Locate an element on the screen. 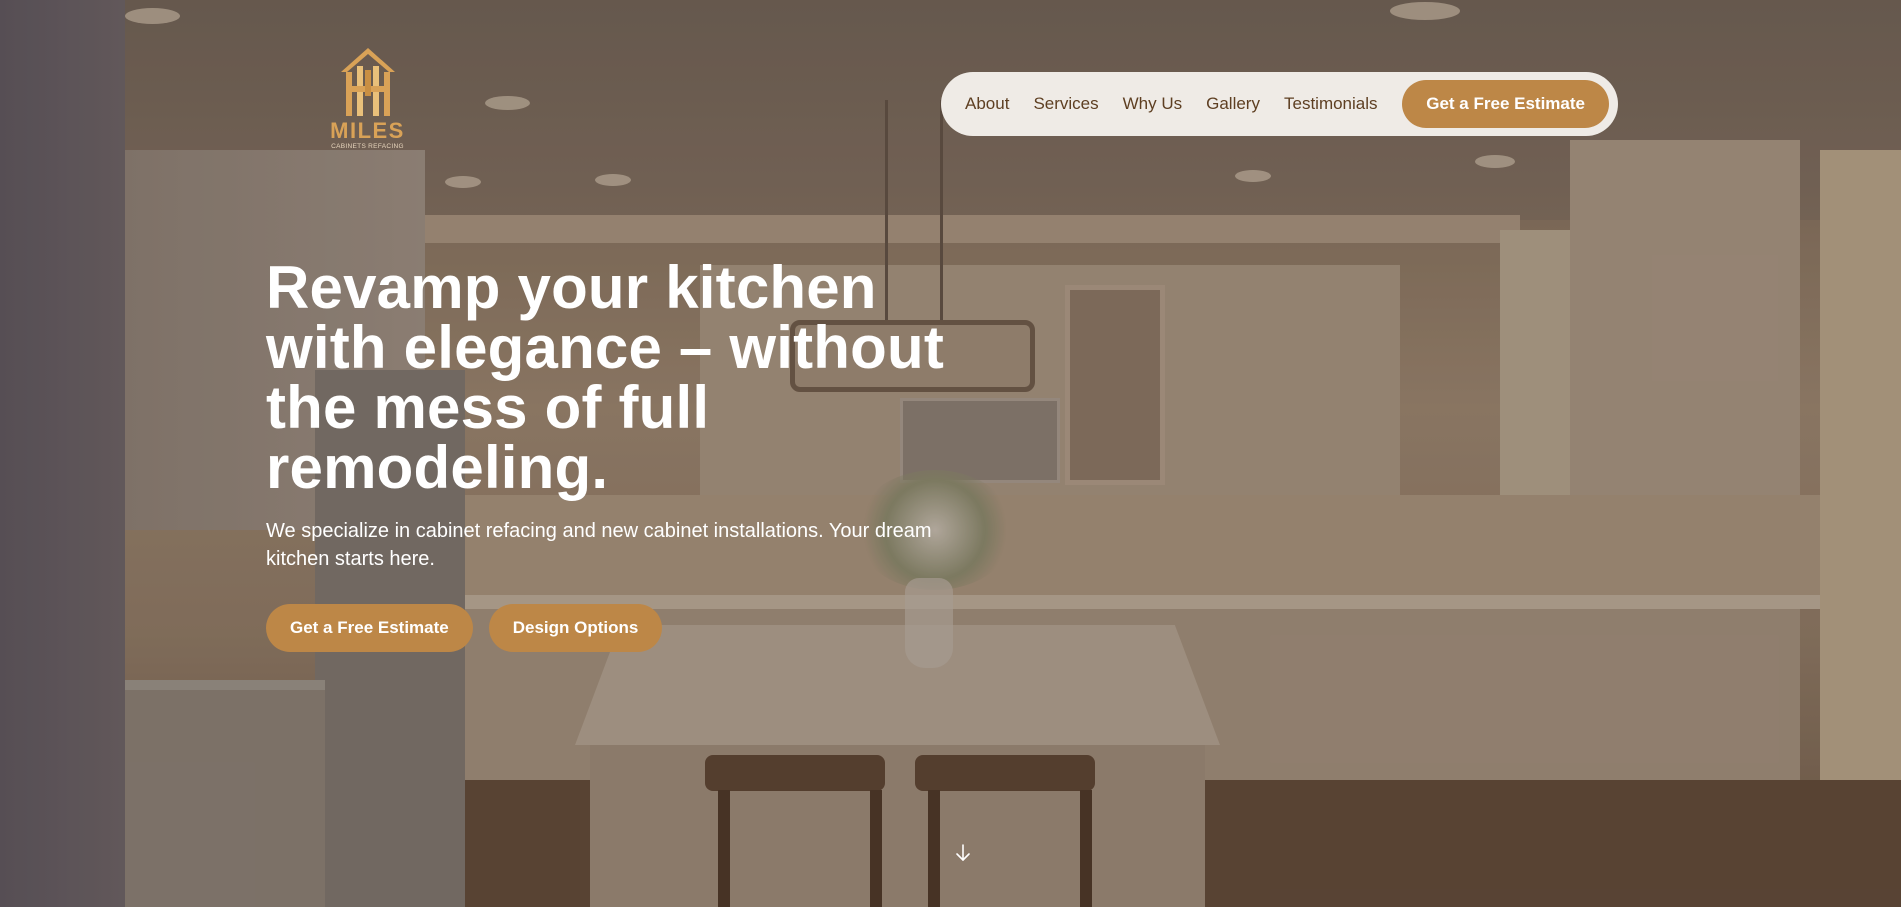 Image resolution: width=1901 pixels, height=907 pixels. hero-subtext-line: kitchen starts here. is located at coordinates (350, 559).